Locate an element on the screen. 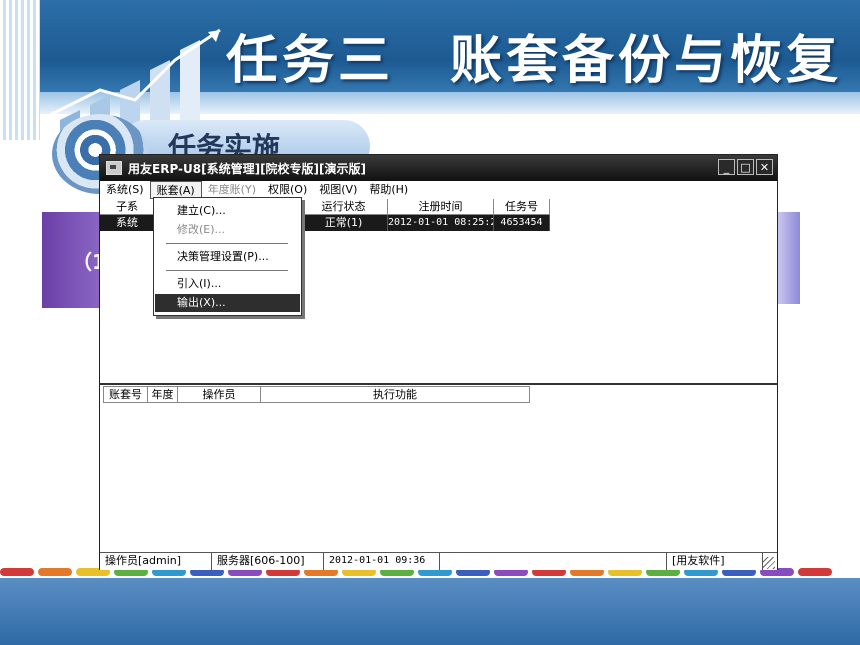 The width and height of the screenshot is (860, 645). cell-run-status: 正常(1) is located at coordinates (344, 223).